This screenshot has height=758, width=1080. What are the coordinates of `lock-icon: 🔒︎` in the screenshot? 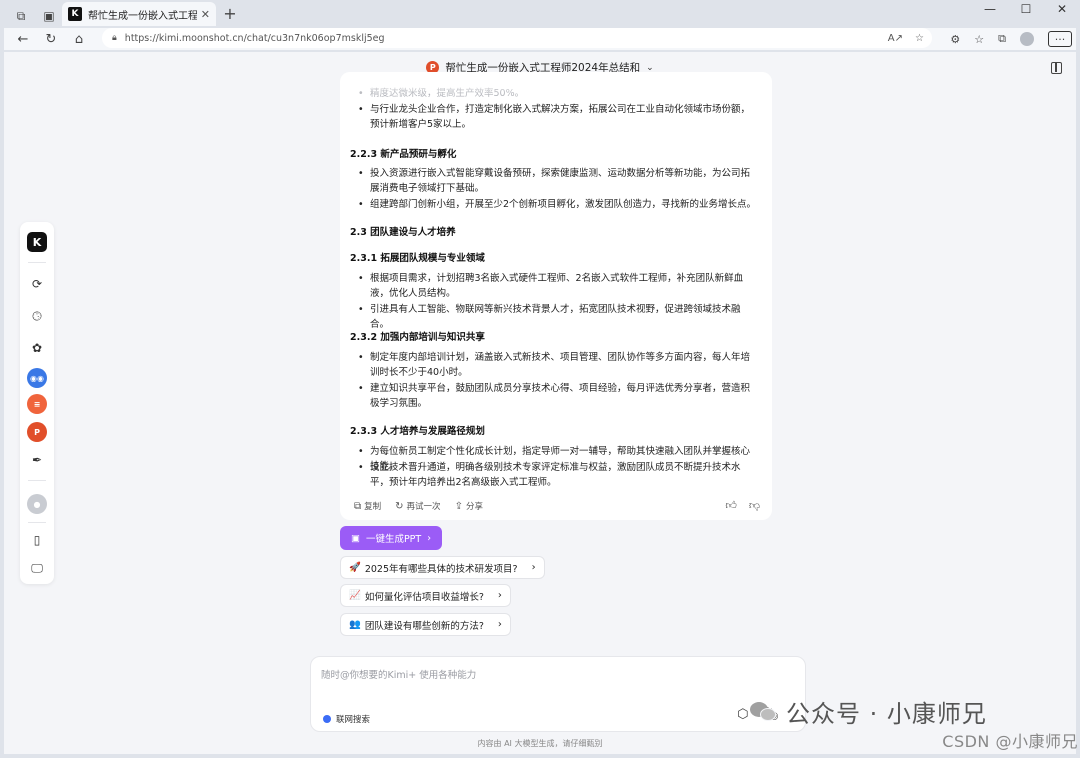 It's located at (114, 38).